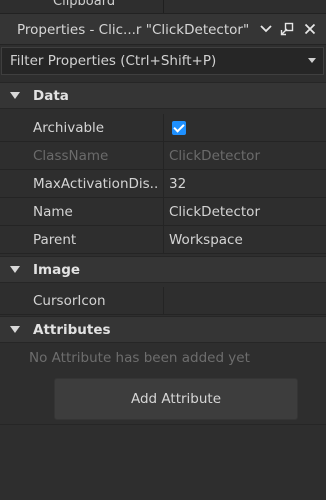  I want to click on property-row-name: Name ClickDetector, so click(163, 212).